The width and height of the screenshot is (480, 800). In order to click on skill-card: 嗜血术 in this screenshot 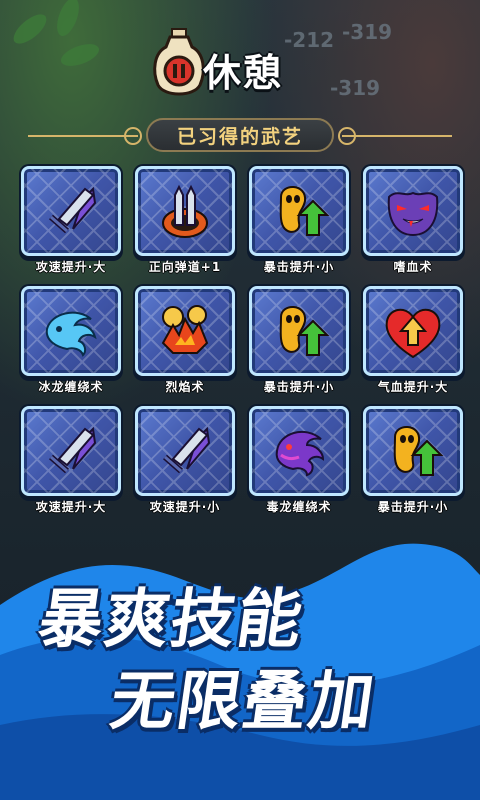, I will do `click(413, 220)`.